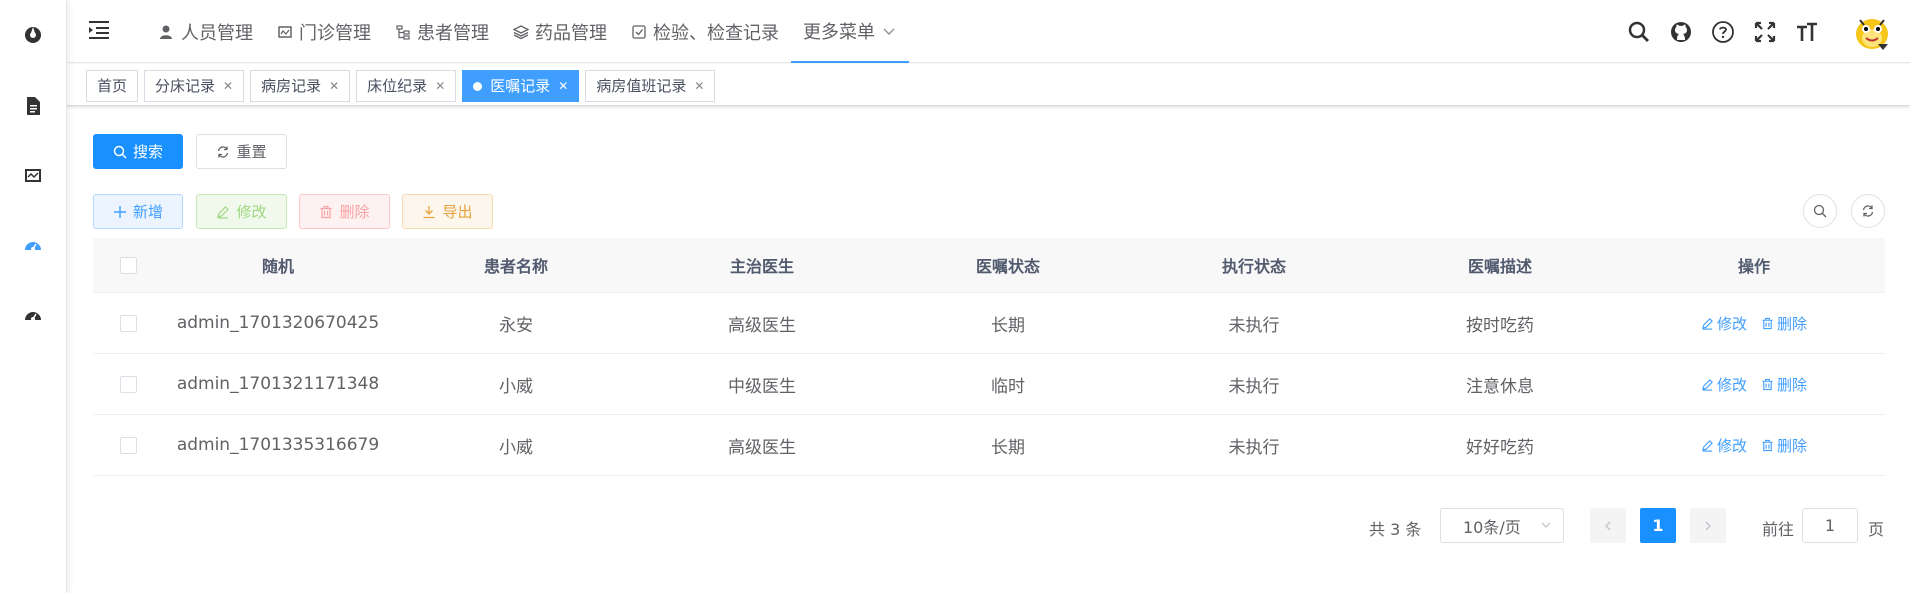  I want to click on delete-button: 删除, so click(344, 211).